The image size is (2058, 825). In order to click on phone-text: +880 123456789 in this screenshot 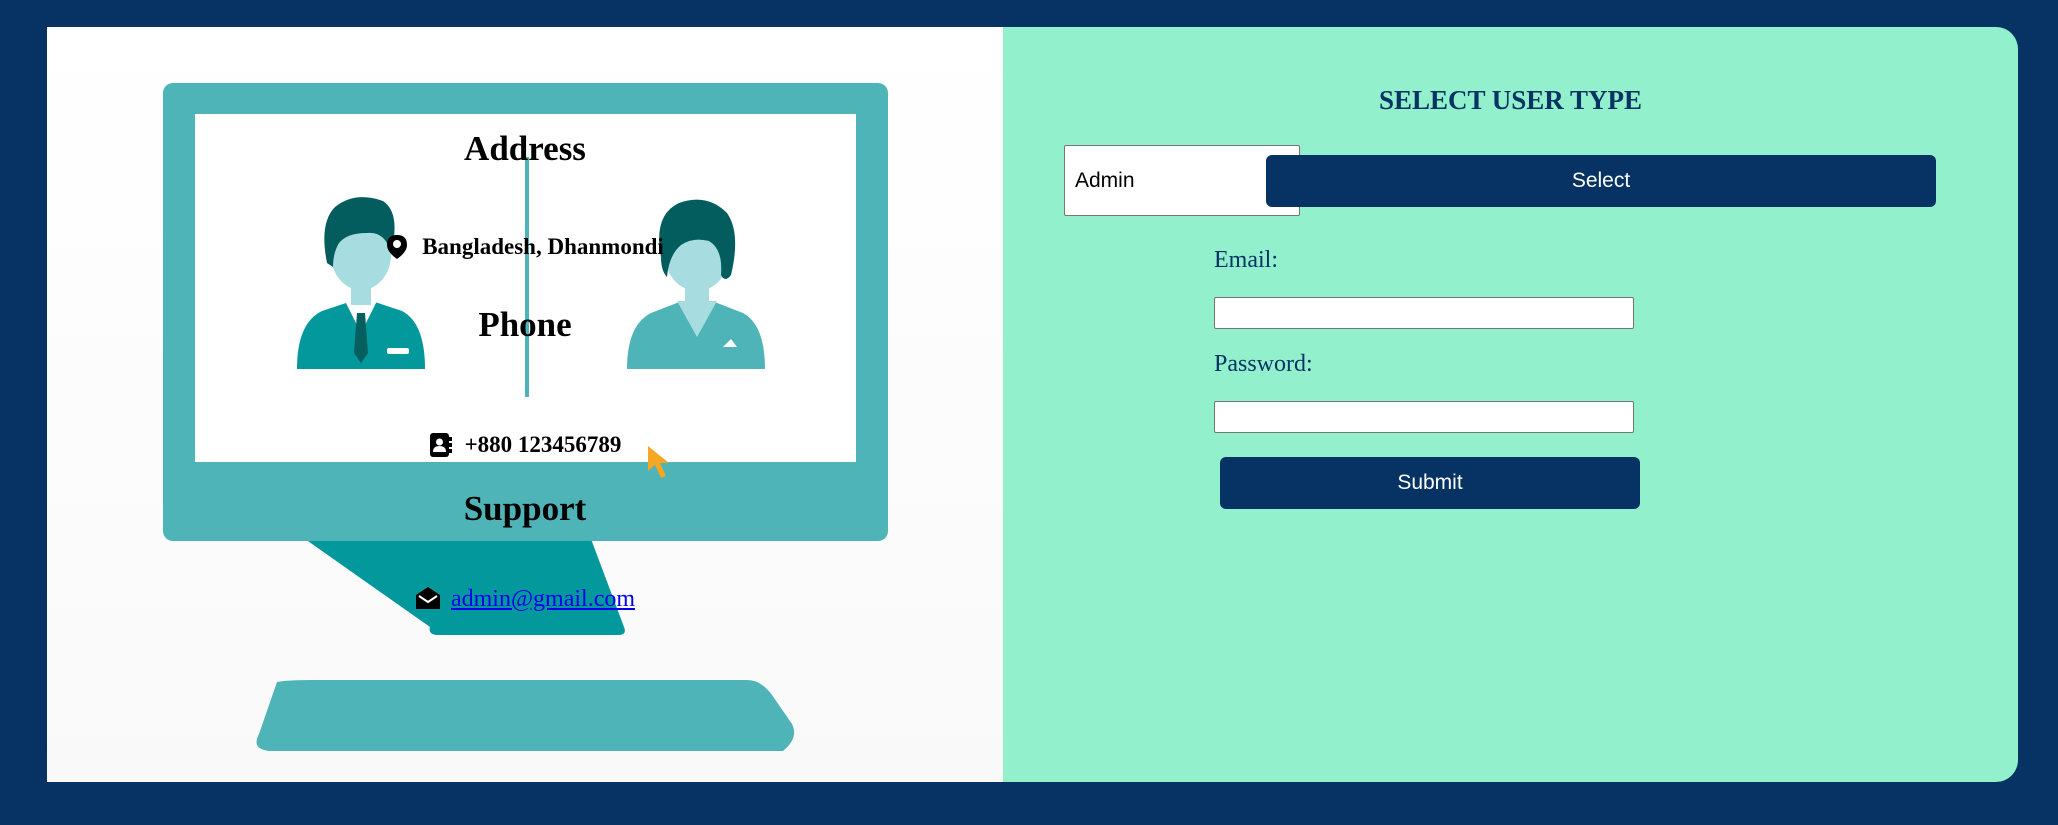, I will do `click(543, 444)`.